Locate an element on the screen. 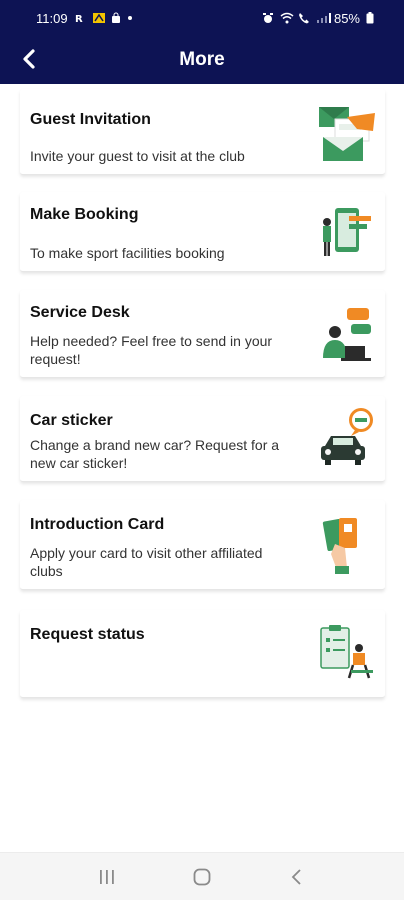  status-time: 11:09 is located at coordinates (52, 18).